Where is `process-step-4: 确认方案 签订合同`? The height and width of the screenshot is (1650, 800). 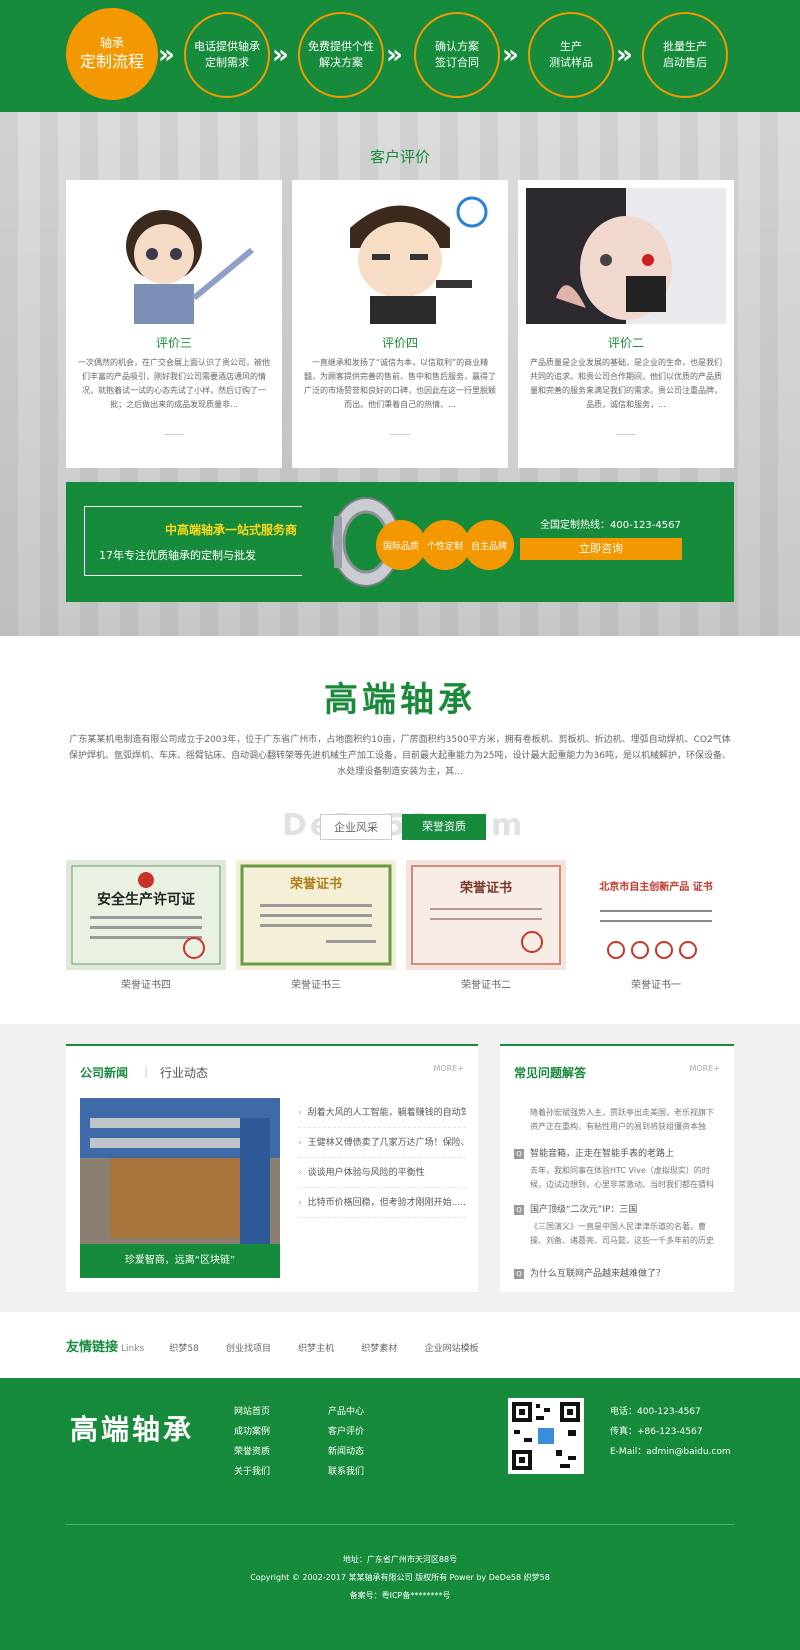
process-step-4: 确认方案 签订合同 is located at coordinates (457, 55).